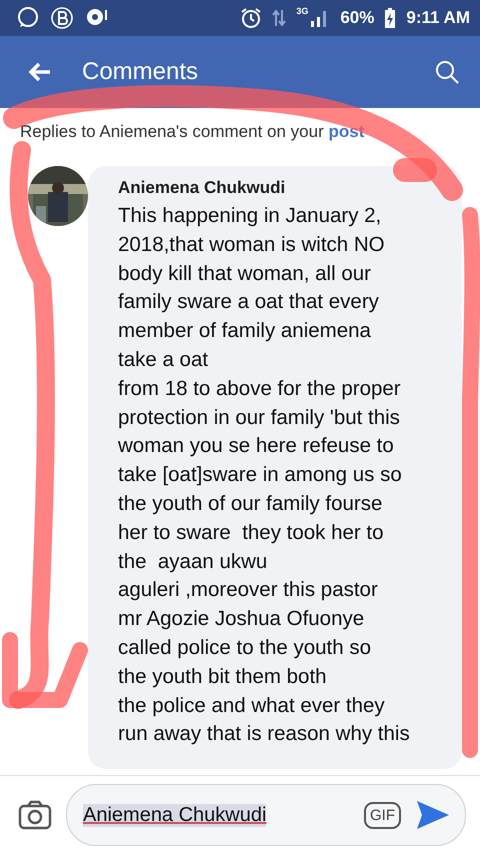 Image resolution: width=480 pixels, height=854 pixels. I want to click on gif-button: GIF, so click(382, 815).